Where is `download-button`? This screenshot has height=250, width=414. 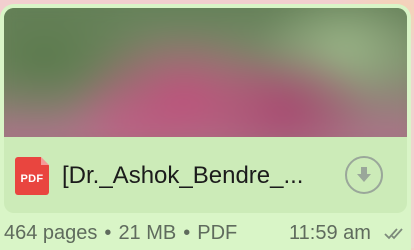
download-button is located at coordinates (364, 175).